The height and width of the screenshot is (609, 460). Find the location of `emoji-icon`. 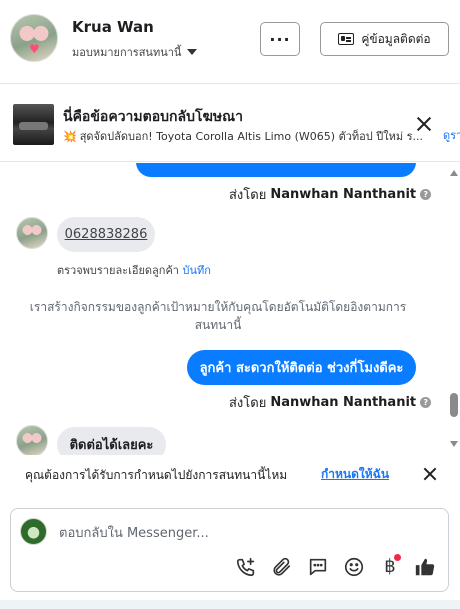

emoji-icon is located at coordinates (355, 568).